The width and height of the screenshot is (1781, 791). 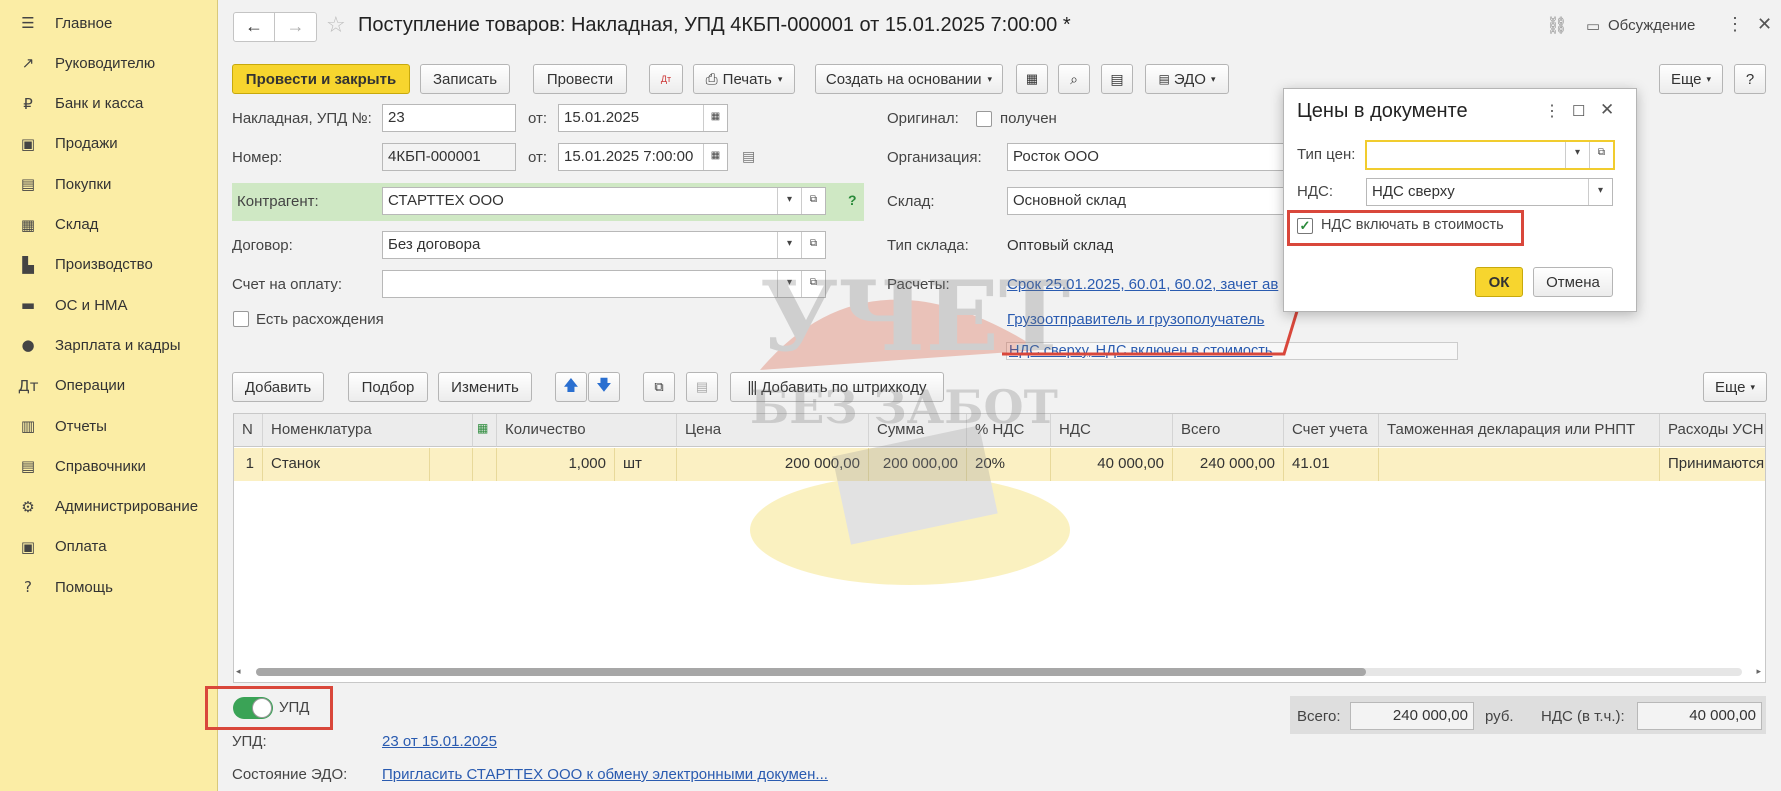 What do you see at coordinates (449, 118) in the screenshot?
I see `invoice-number-field: 23` at bounding box center [449, 118].